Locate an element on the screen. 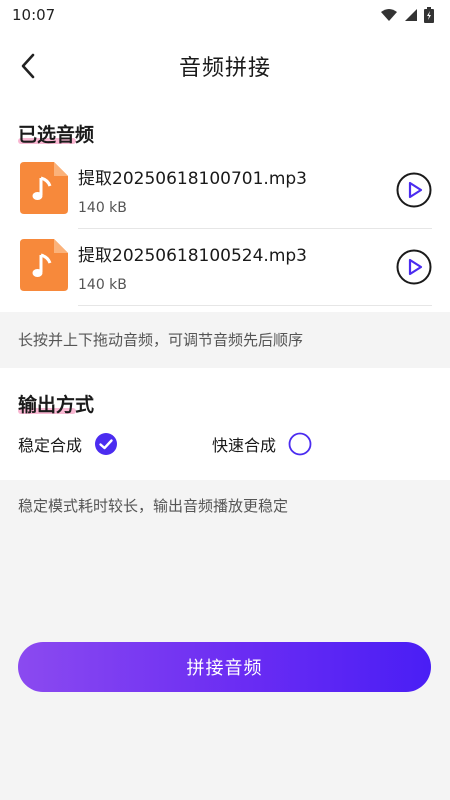  option-stable: 稳定合成 is located at coordinates (68, 444).